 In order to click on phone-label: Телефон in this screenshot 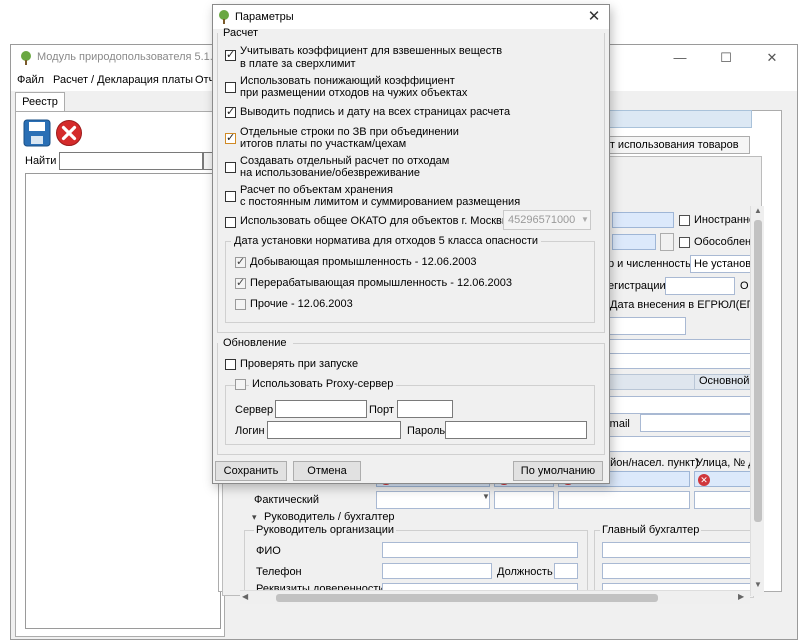, I will do `click(279, 572)`.